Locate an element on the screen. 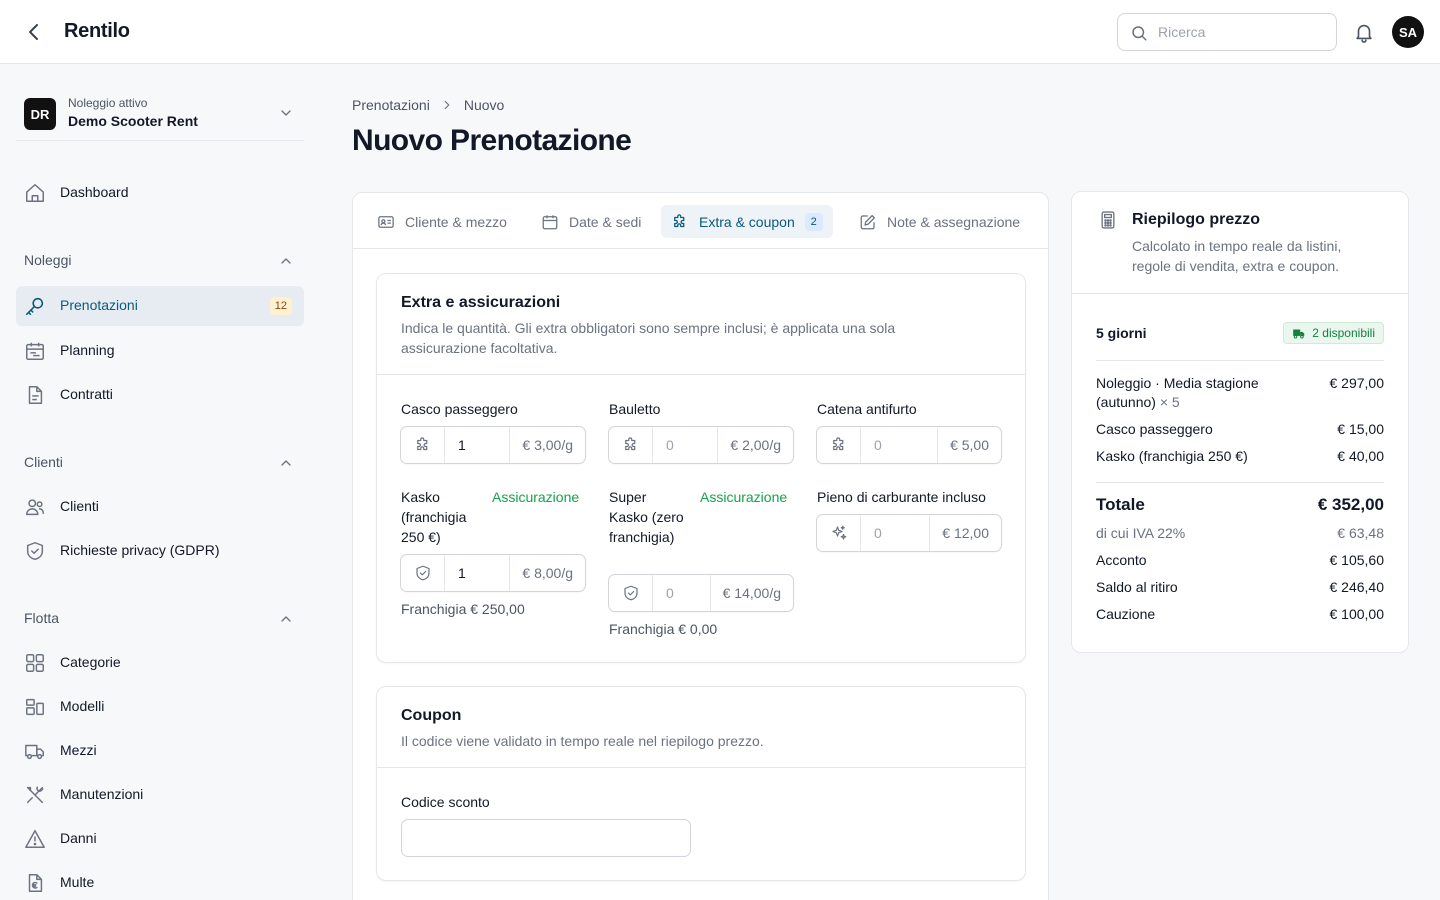 The width and height of the screenshot is (1440, 900). extra-quantity-casco: € 3,00/g is located at coordinates (493, 445).